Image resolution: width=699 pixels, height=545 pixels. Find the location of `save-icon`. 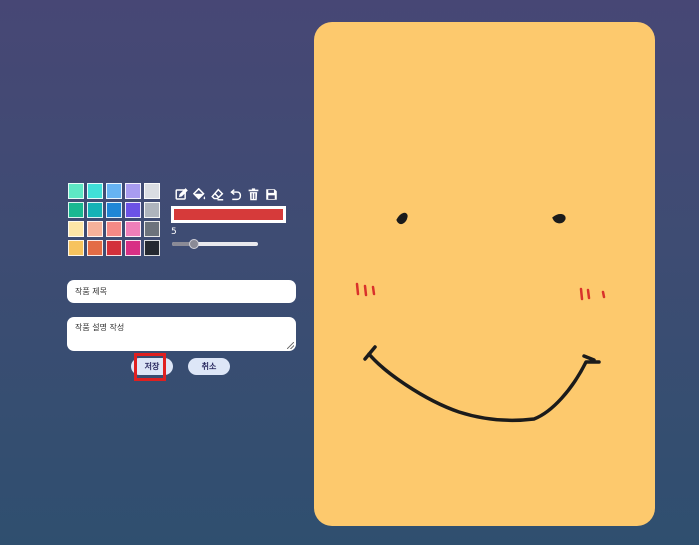

save-icon is located at coordinates (271, 194).